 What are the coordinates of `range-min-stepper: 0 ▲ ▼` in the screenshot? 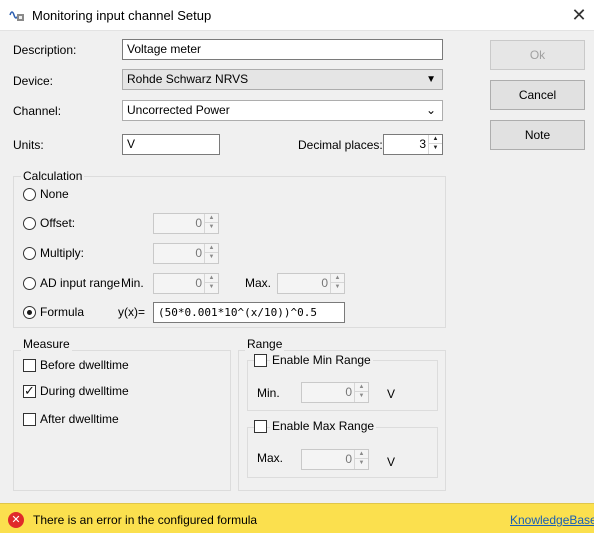 It's located at (335, 392).